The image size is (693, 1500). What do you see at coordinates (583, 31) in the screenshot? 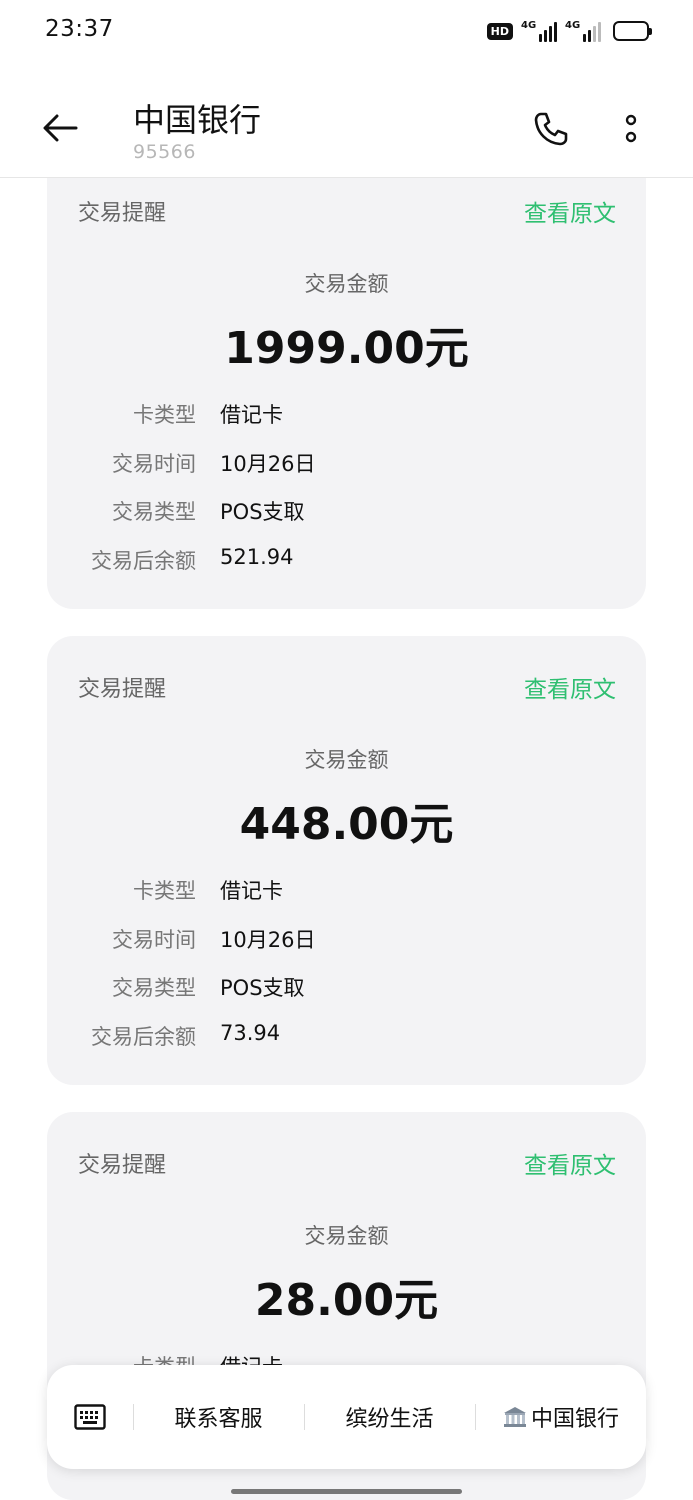
I see `signal-4g-secondary-icon: 4G` at bounding box center [583, 31].